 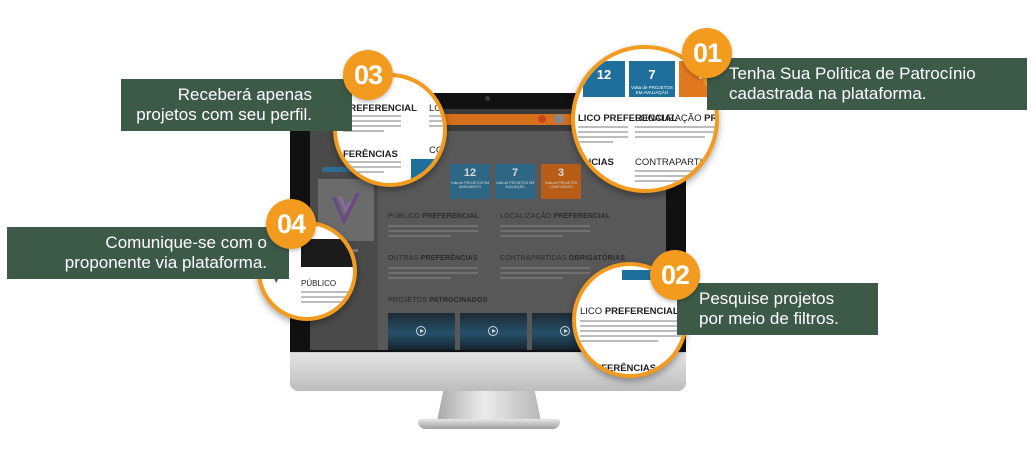 I want to click on stat-tile: 3 Volta de PROJETOS CONCLUÍDOS, so click(x=561, y=181).